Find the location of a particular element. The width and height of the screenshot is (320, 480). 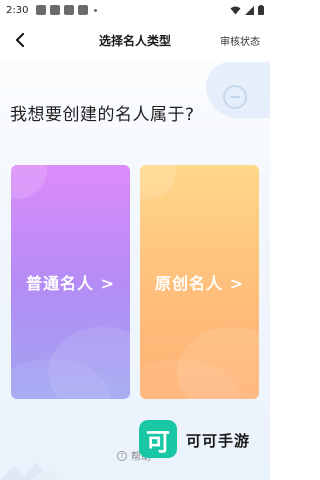

signal-icon is located at coordinates (249, 10).